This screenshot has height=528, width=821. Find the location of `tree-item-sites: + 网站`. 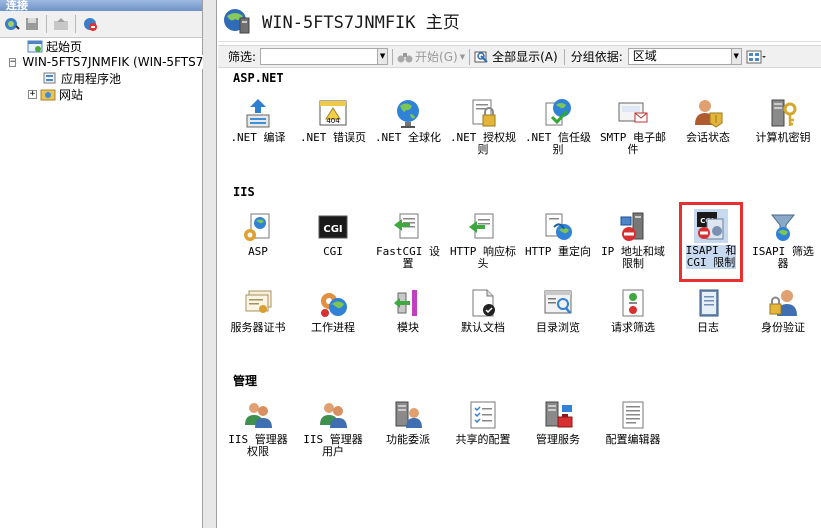

tree-item-sites: + 网站 is located at coordinates (101, 94).